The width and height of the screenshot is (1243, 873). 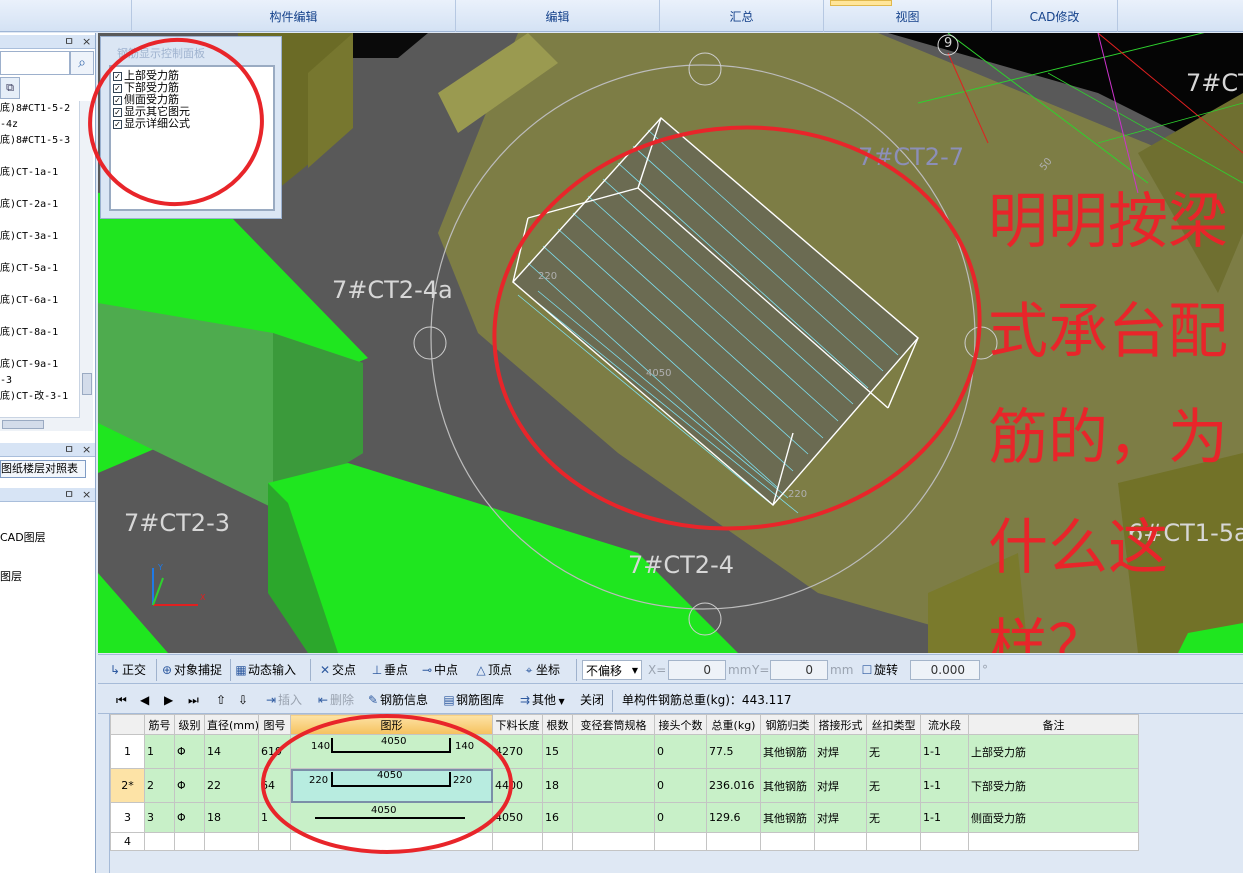 I want to click on rotate-checkbox: ☐ 旋转, so click(x=879, y=670).